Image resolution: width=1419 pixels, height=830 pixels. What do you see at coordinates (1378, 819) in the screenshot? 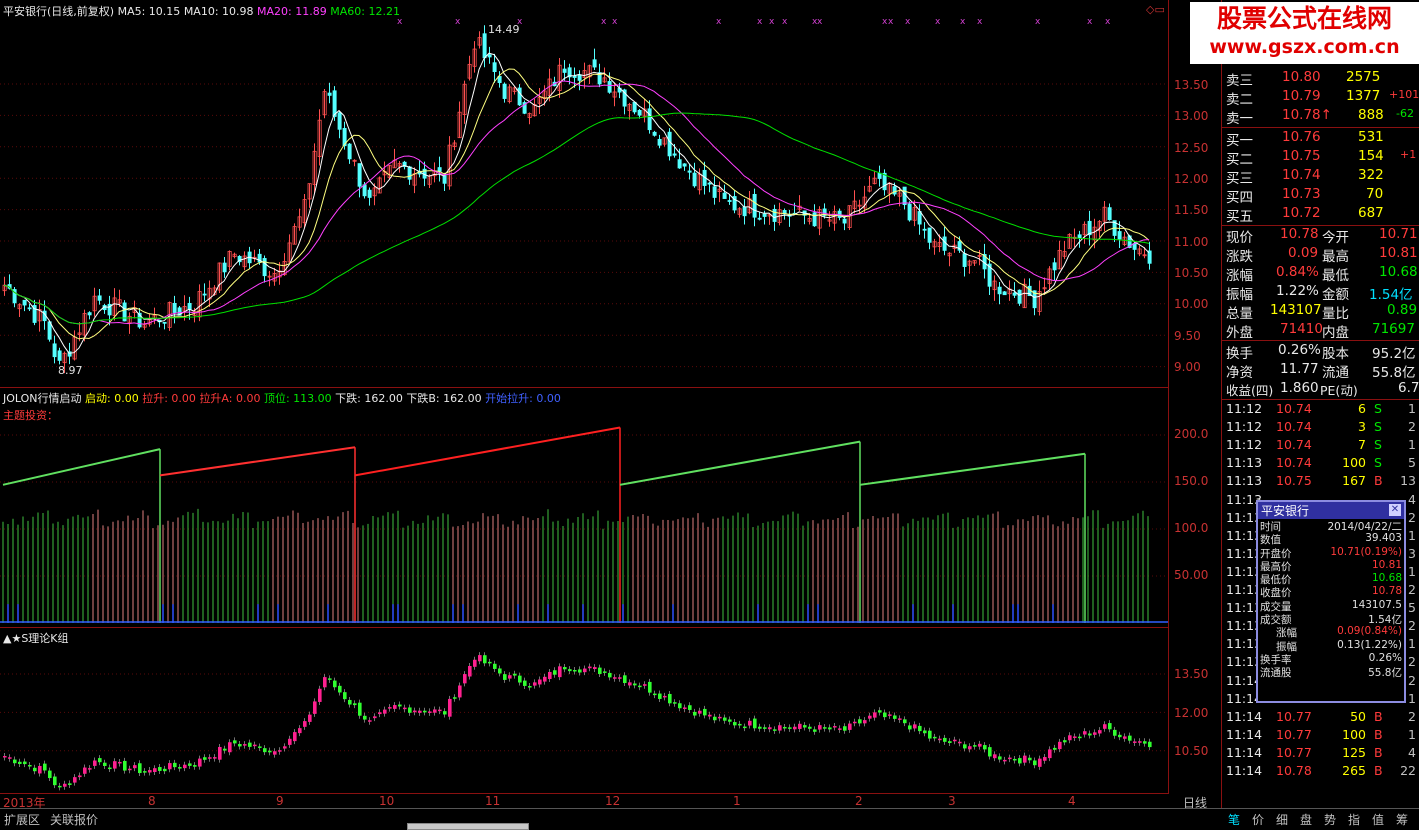
I see `tab-zhi2: 值` at bounding box center [1378, 819].